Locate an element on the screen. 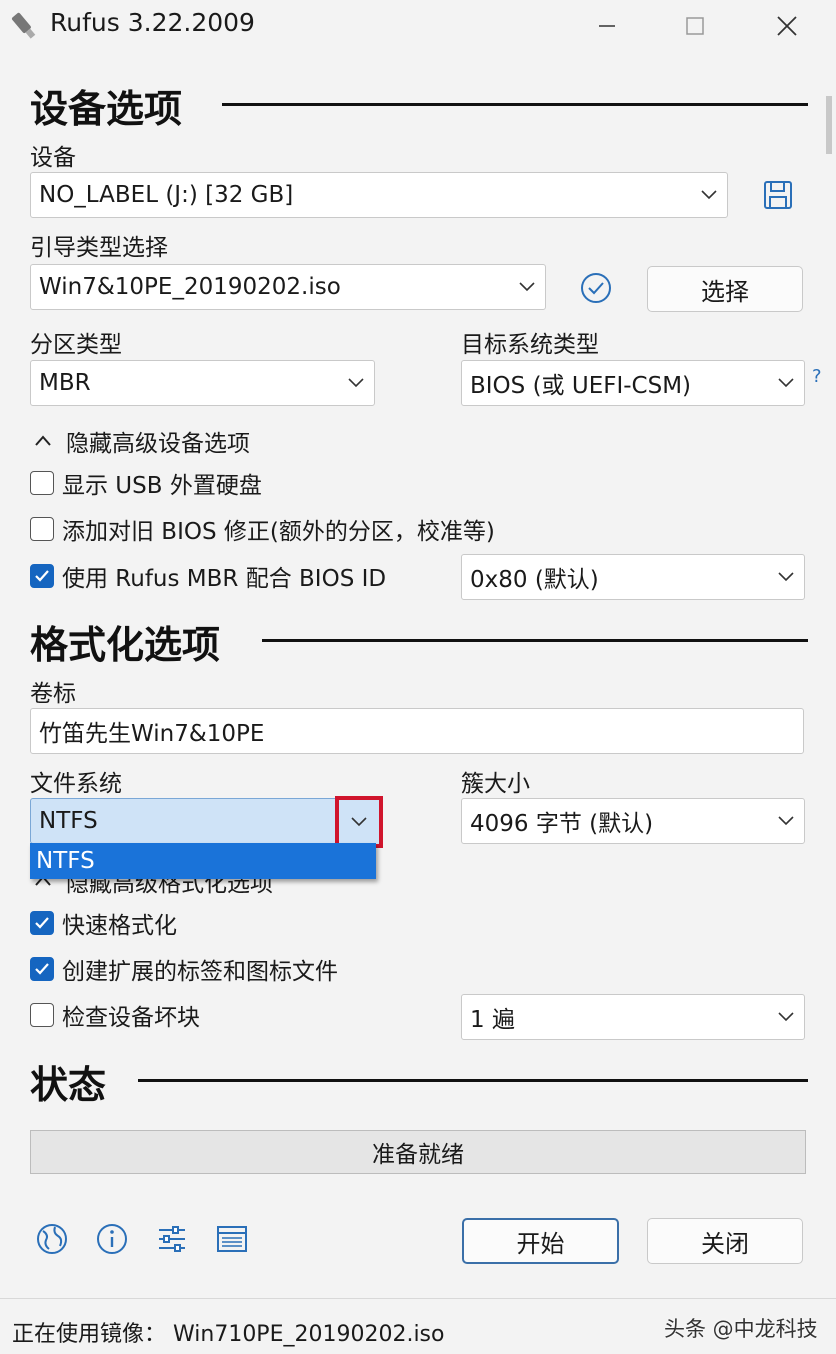 This screenshot has width=836, height=1354. device-select: NO_LABEL (J:) [32 GB] is located at coordinates (379, 195).